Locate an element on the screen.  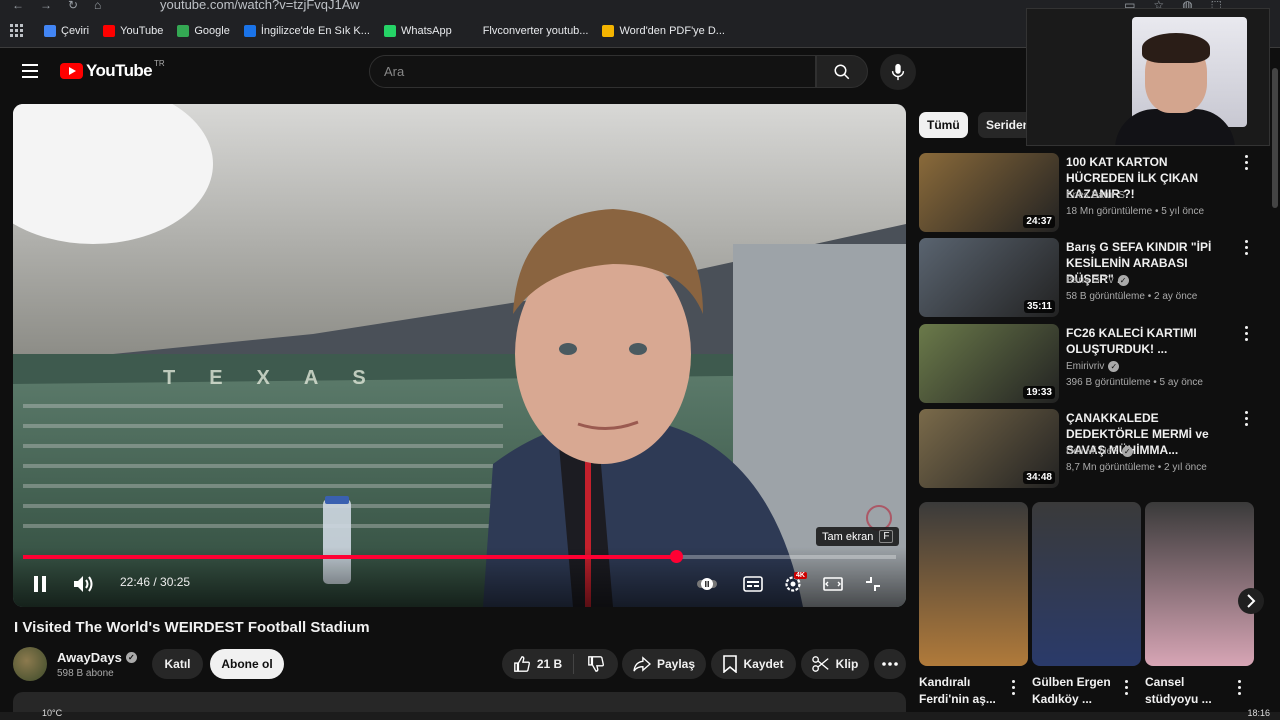
fullscreen-button is located at coordinates (873, 584).